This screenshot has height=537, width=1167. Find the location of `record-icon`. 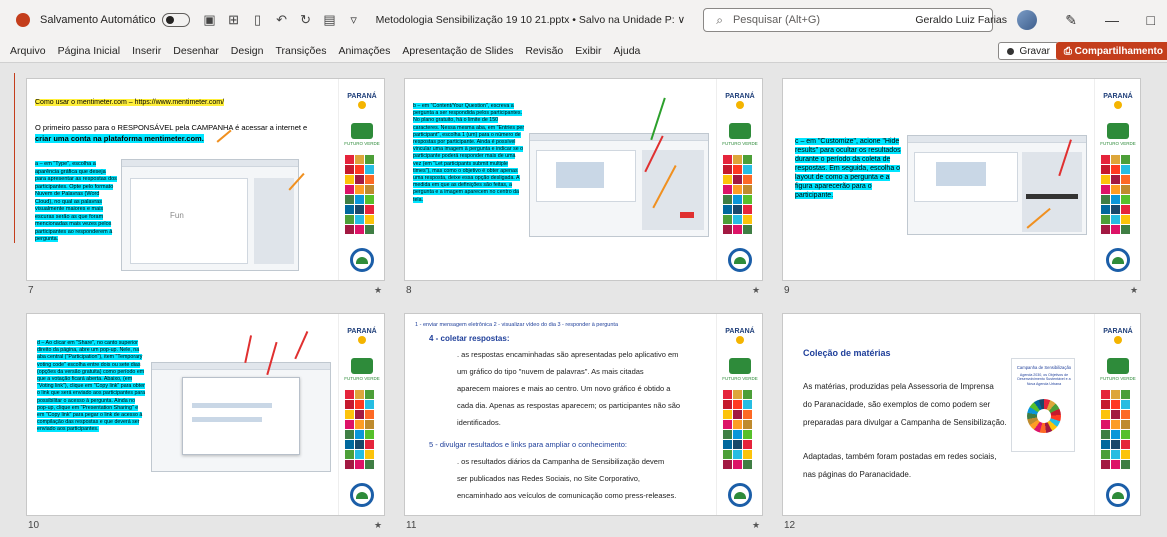

record-icon is located at coordinates (1011, 51).